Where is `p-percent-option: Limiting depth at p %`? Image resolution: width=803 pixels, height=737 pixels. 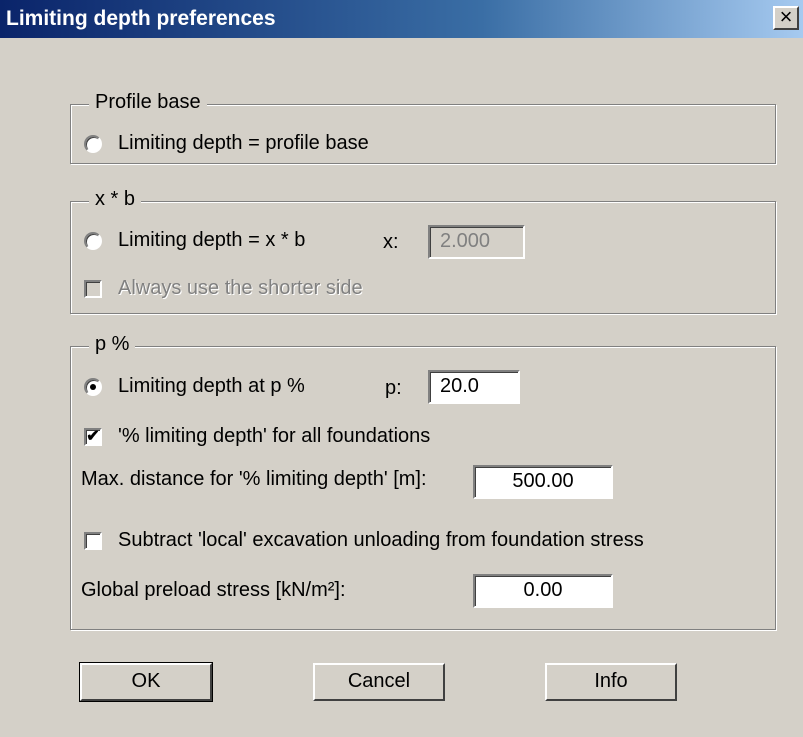
p-percent-option: Limiting depth at p % is located at coordinates (194, 386).